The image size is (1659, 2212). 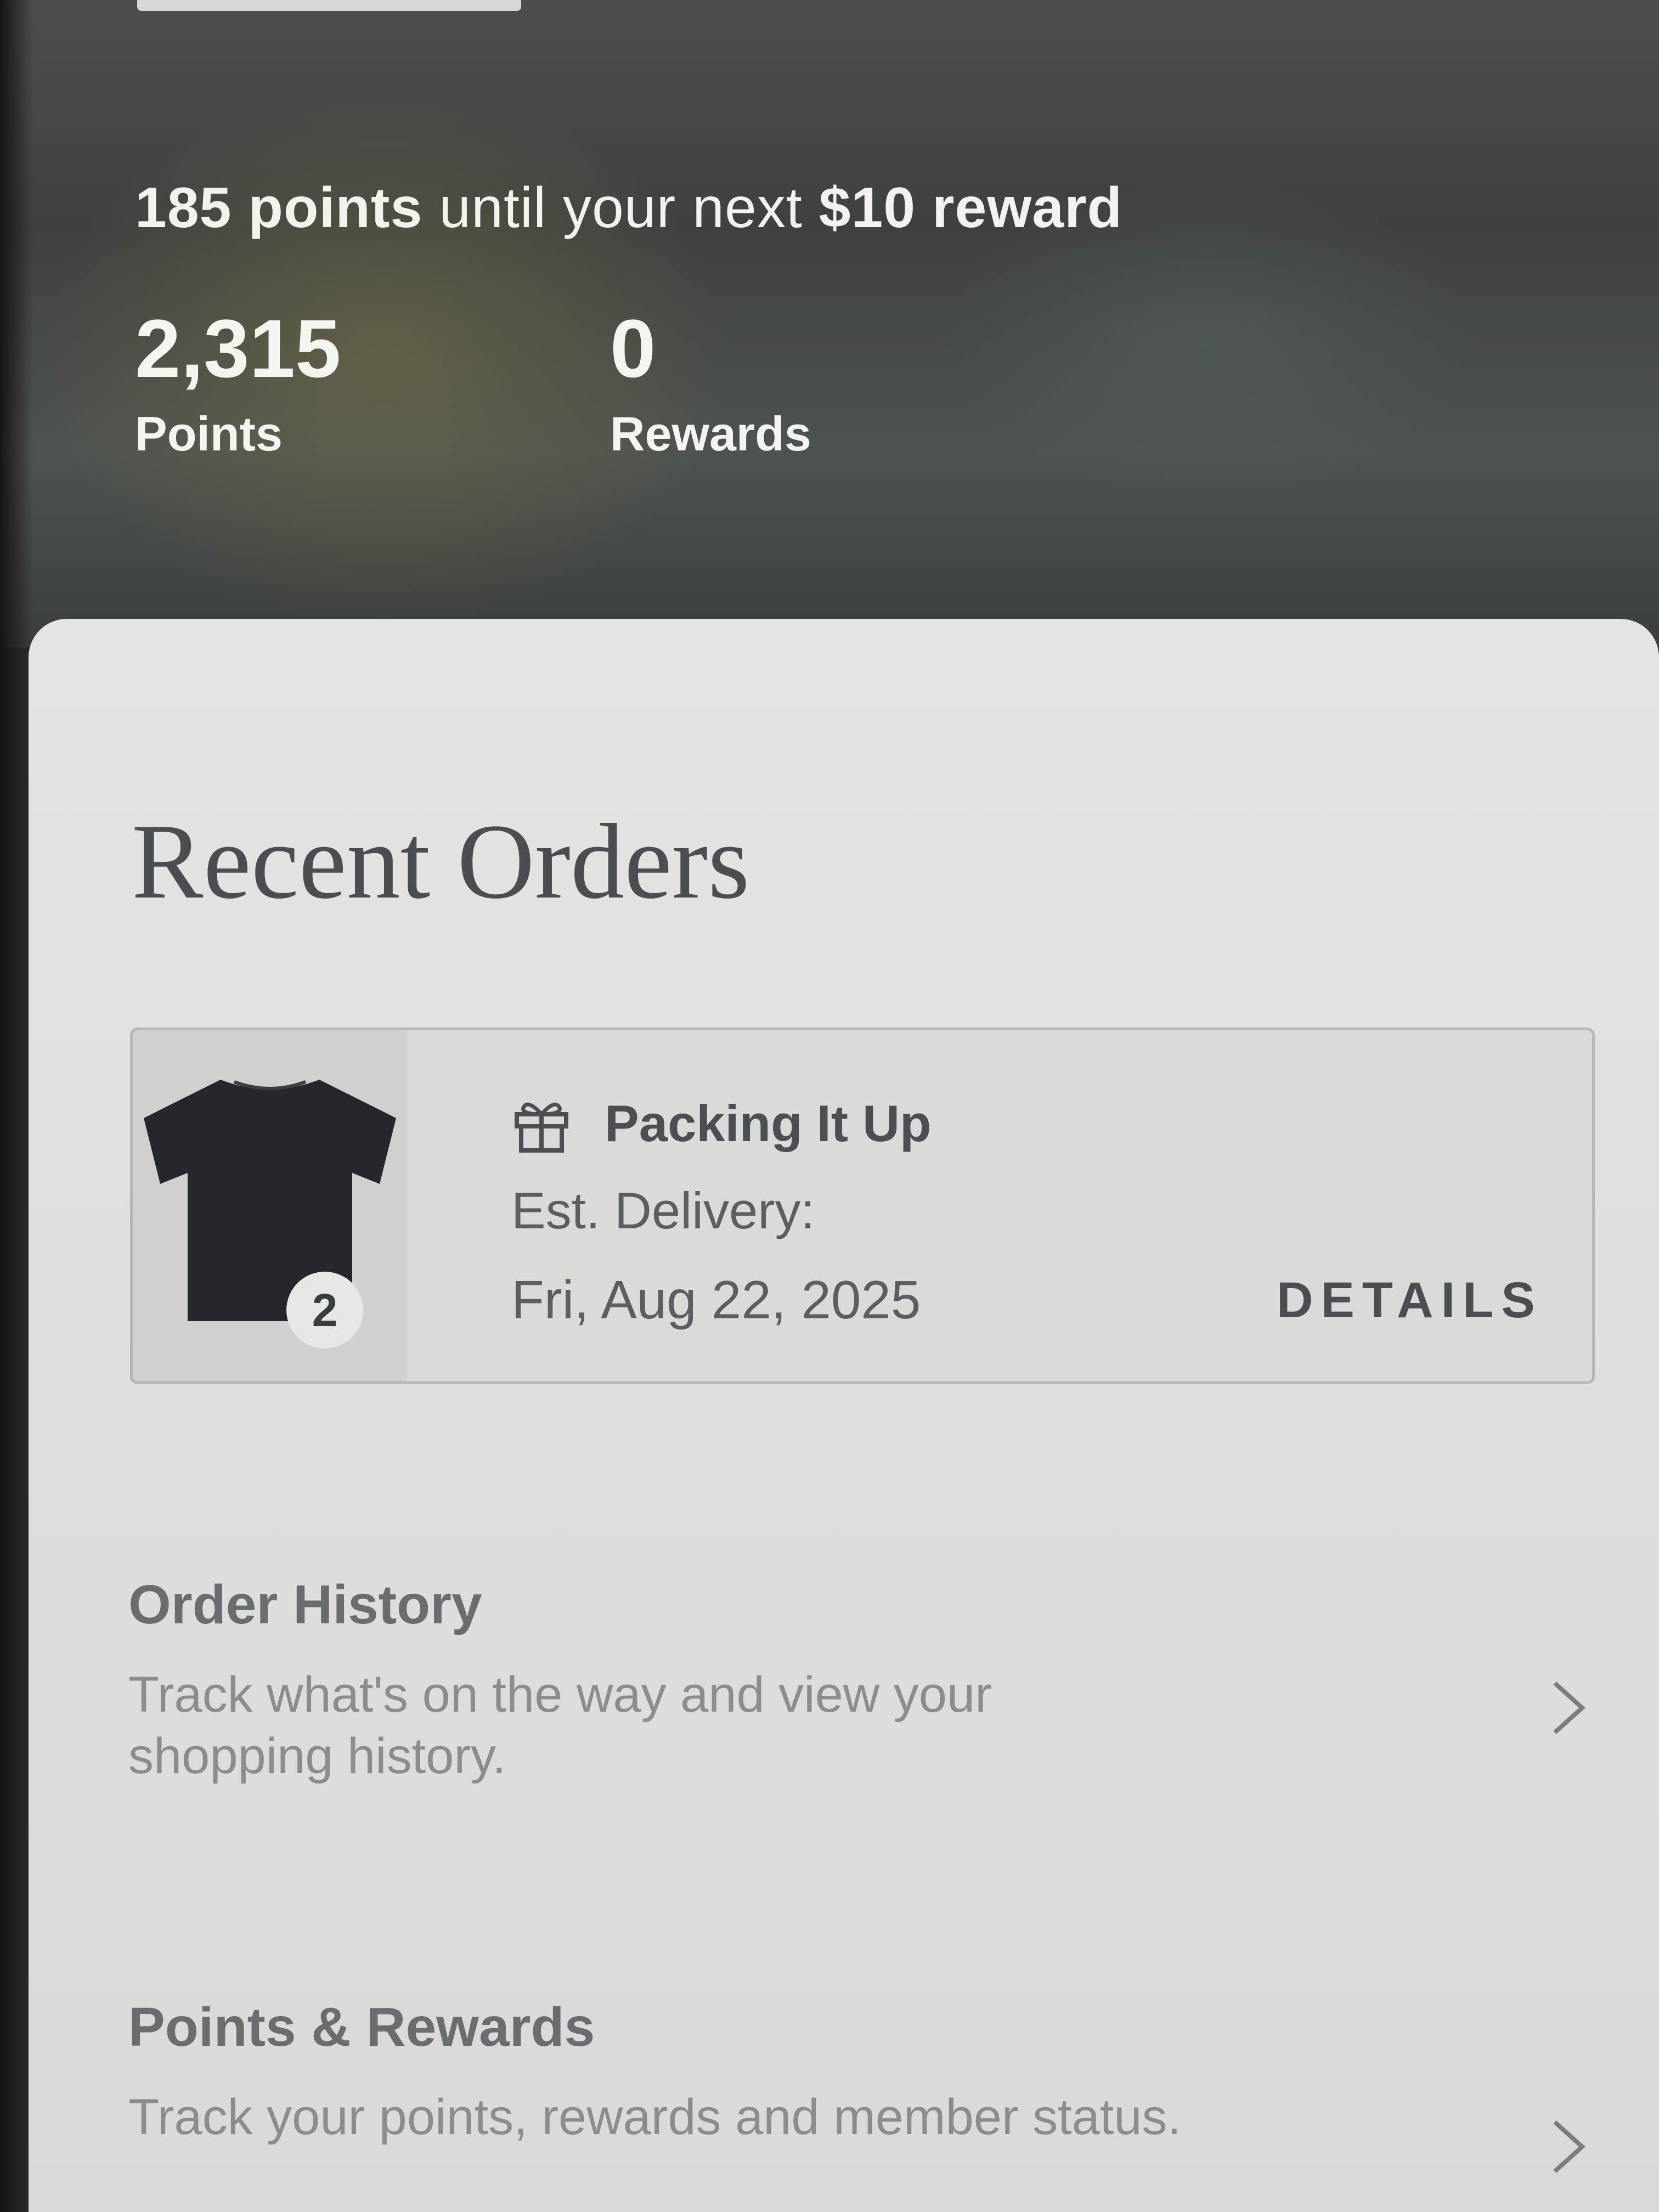 What do you see at coordinates (325, 1310) in the screenshot?
I see `item-count-badge: 2` at bounding box center [325, 1310].